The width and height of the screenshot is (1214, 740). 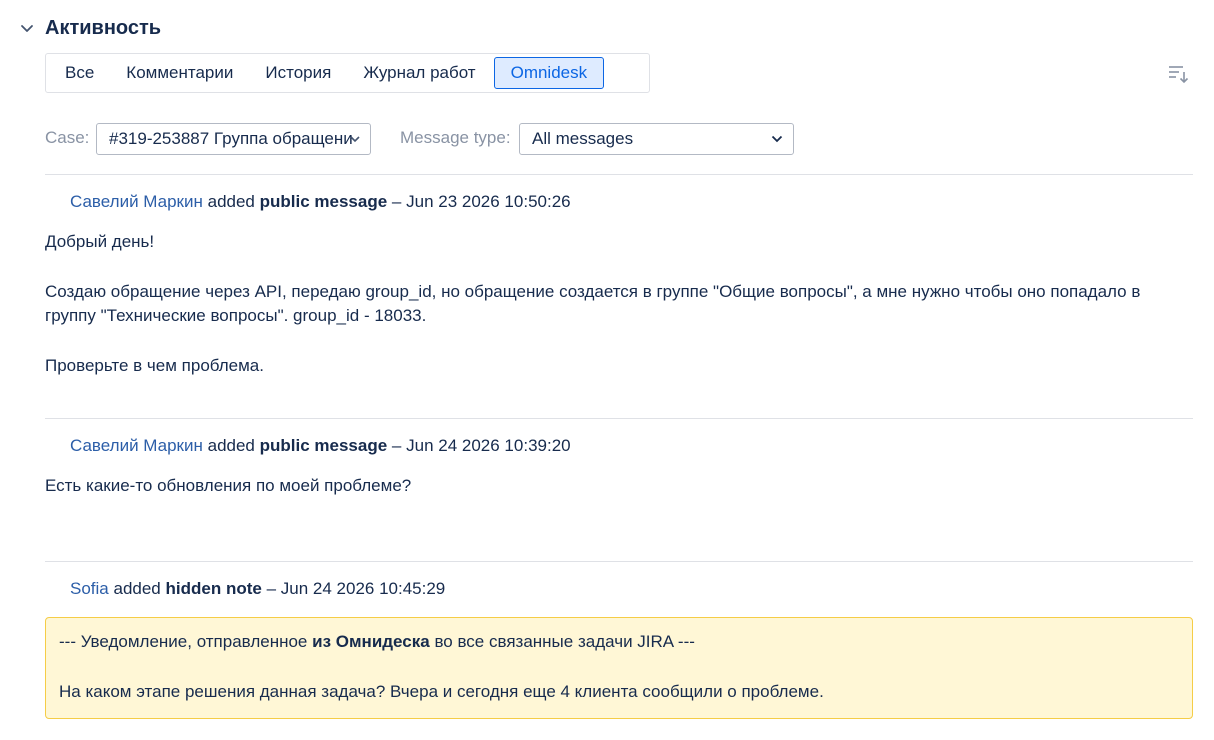 I want to click on section-title: Активность, so click(x=103, y=27).